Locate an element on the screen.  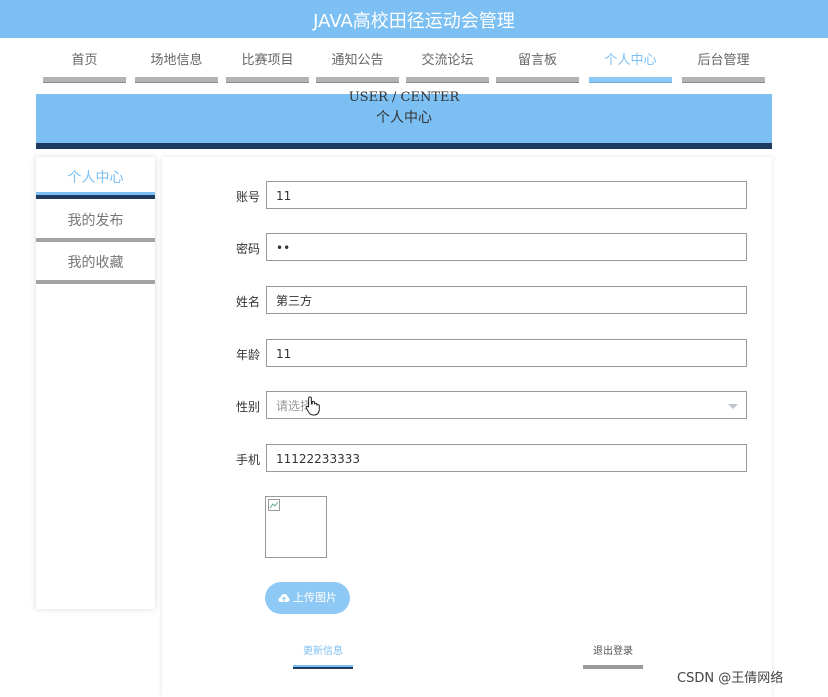
banner-title: 个人中心 is located at coordinates (404, 118).